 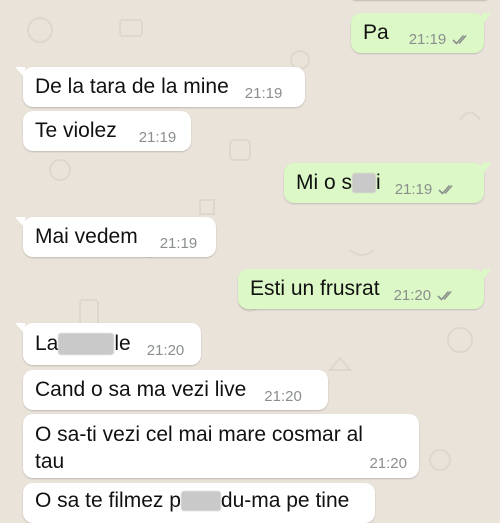 I want to click on message-bubble-incoming: O sa te filmez p du-ma pe tine, so click(x=199, y=503).